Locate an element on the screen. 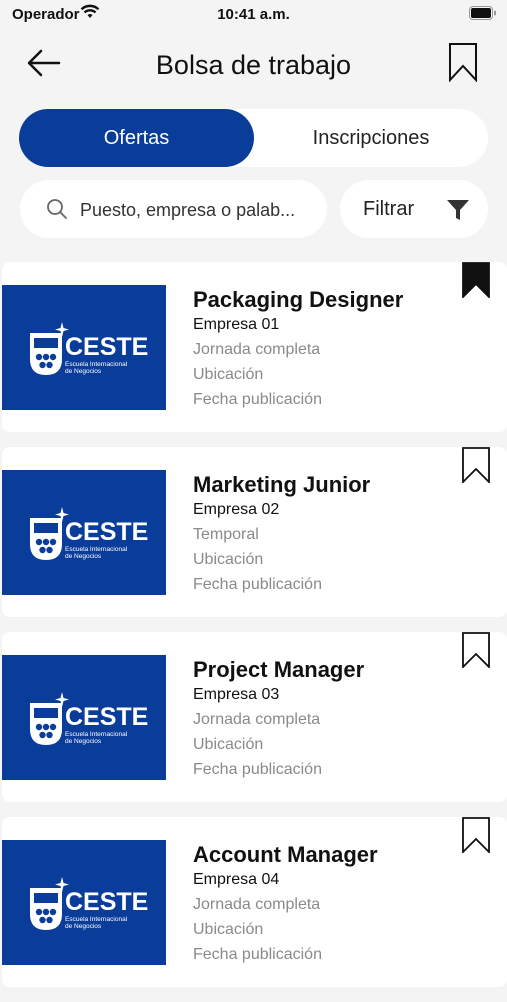  job-company: Empresa 01 is located at coordinates (236, 324).